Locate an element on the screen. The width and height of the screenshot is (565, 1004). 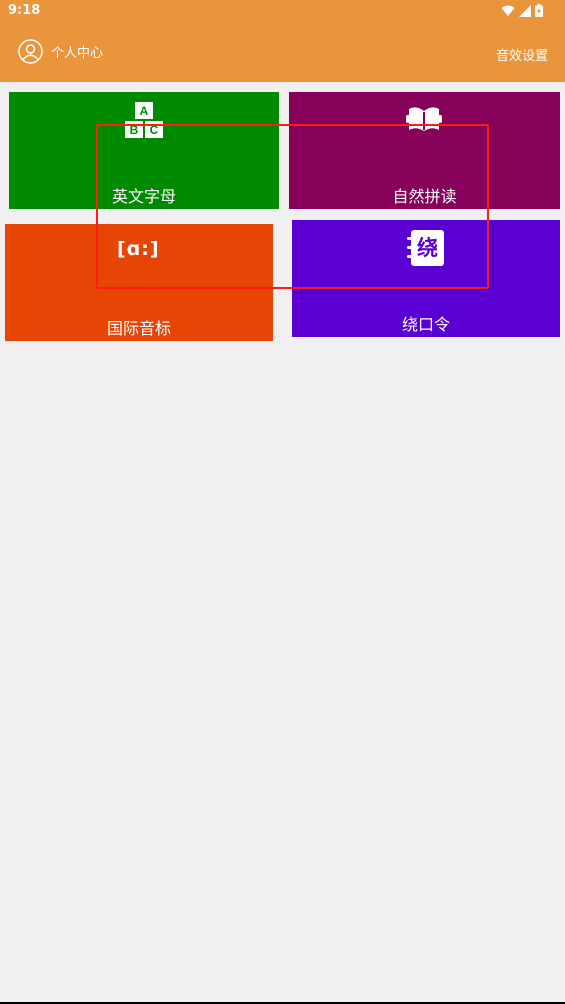
abc-blocks-icon: A B C is located at coordinates (144, 120).